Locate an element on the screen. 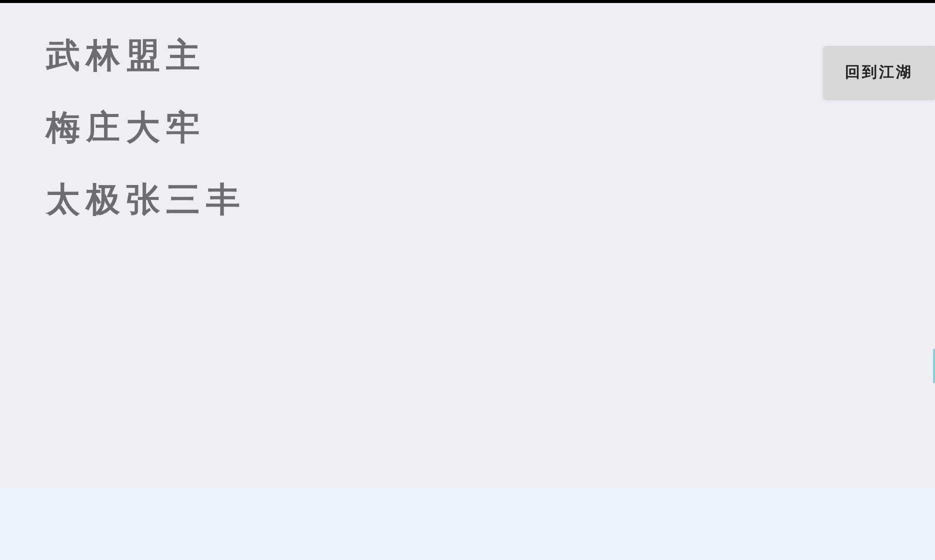  menu-item: 太极张三丰 is located at coordinates (146, 200).